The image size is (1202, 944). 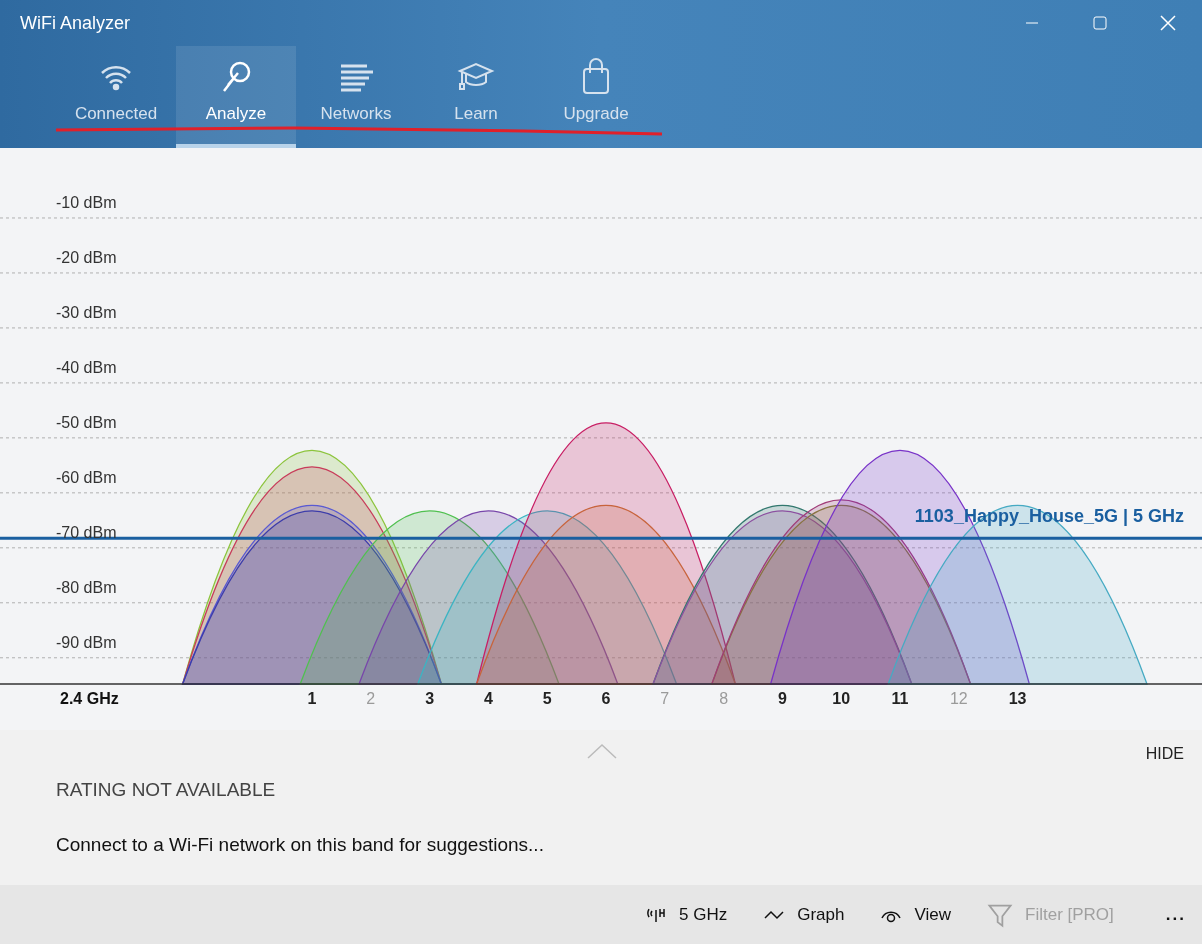 What do you see at coordinates (900, 698) in the screenshot?
I see `channel-label: 11` at bounding box center [900, 698].